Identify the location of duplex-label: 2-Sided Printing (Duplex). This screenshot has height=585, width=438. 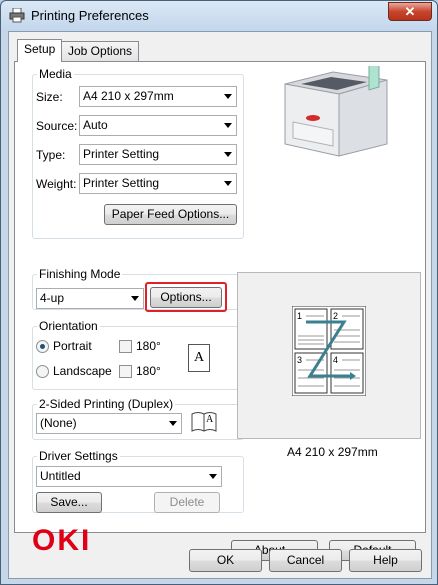
(106, 404).